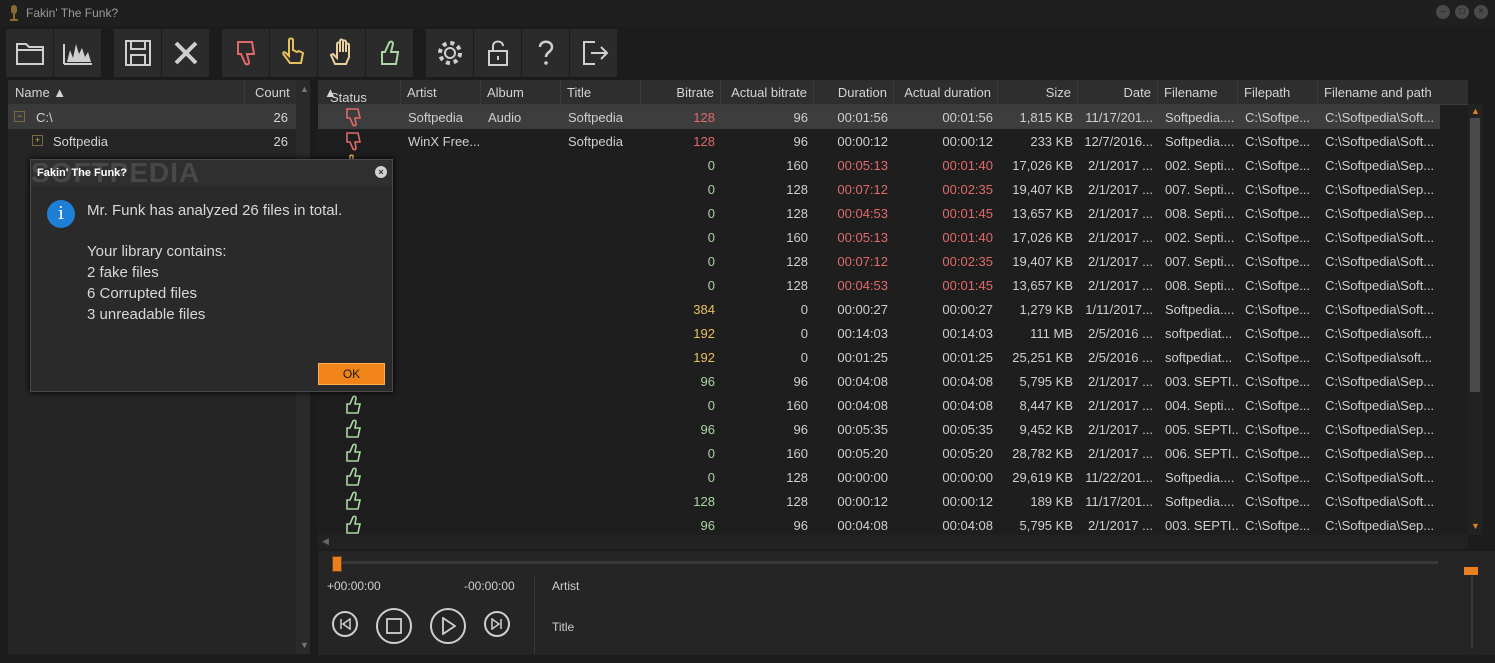  I want to click on tree-col-name: Name ▲, so click(40, 92).